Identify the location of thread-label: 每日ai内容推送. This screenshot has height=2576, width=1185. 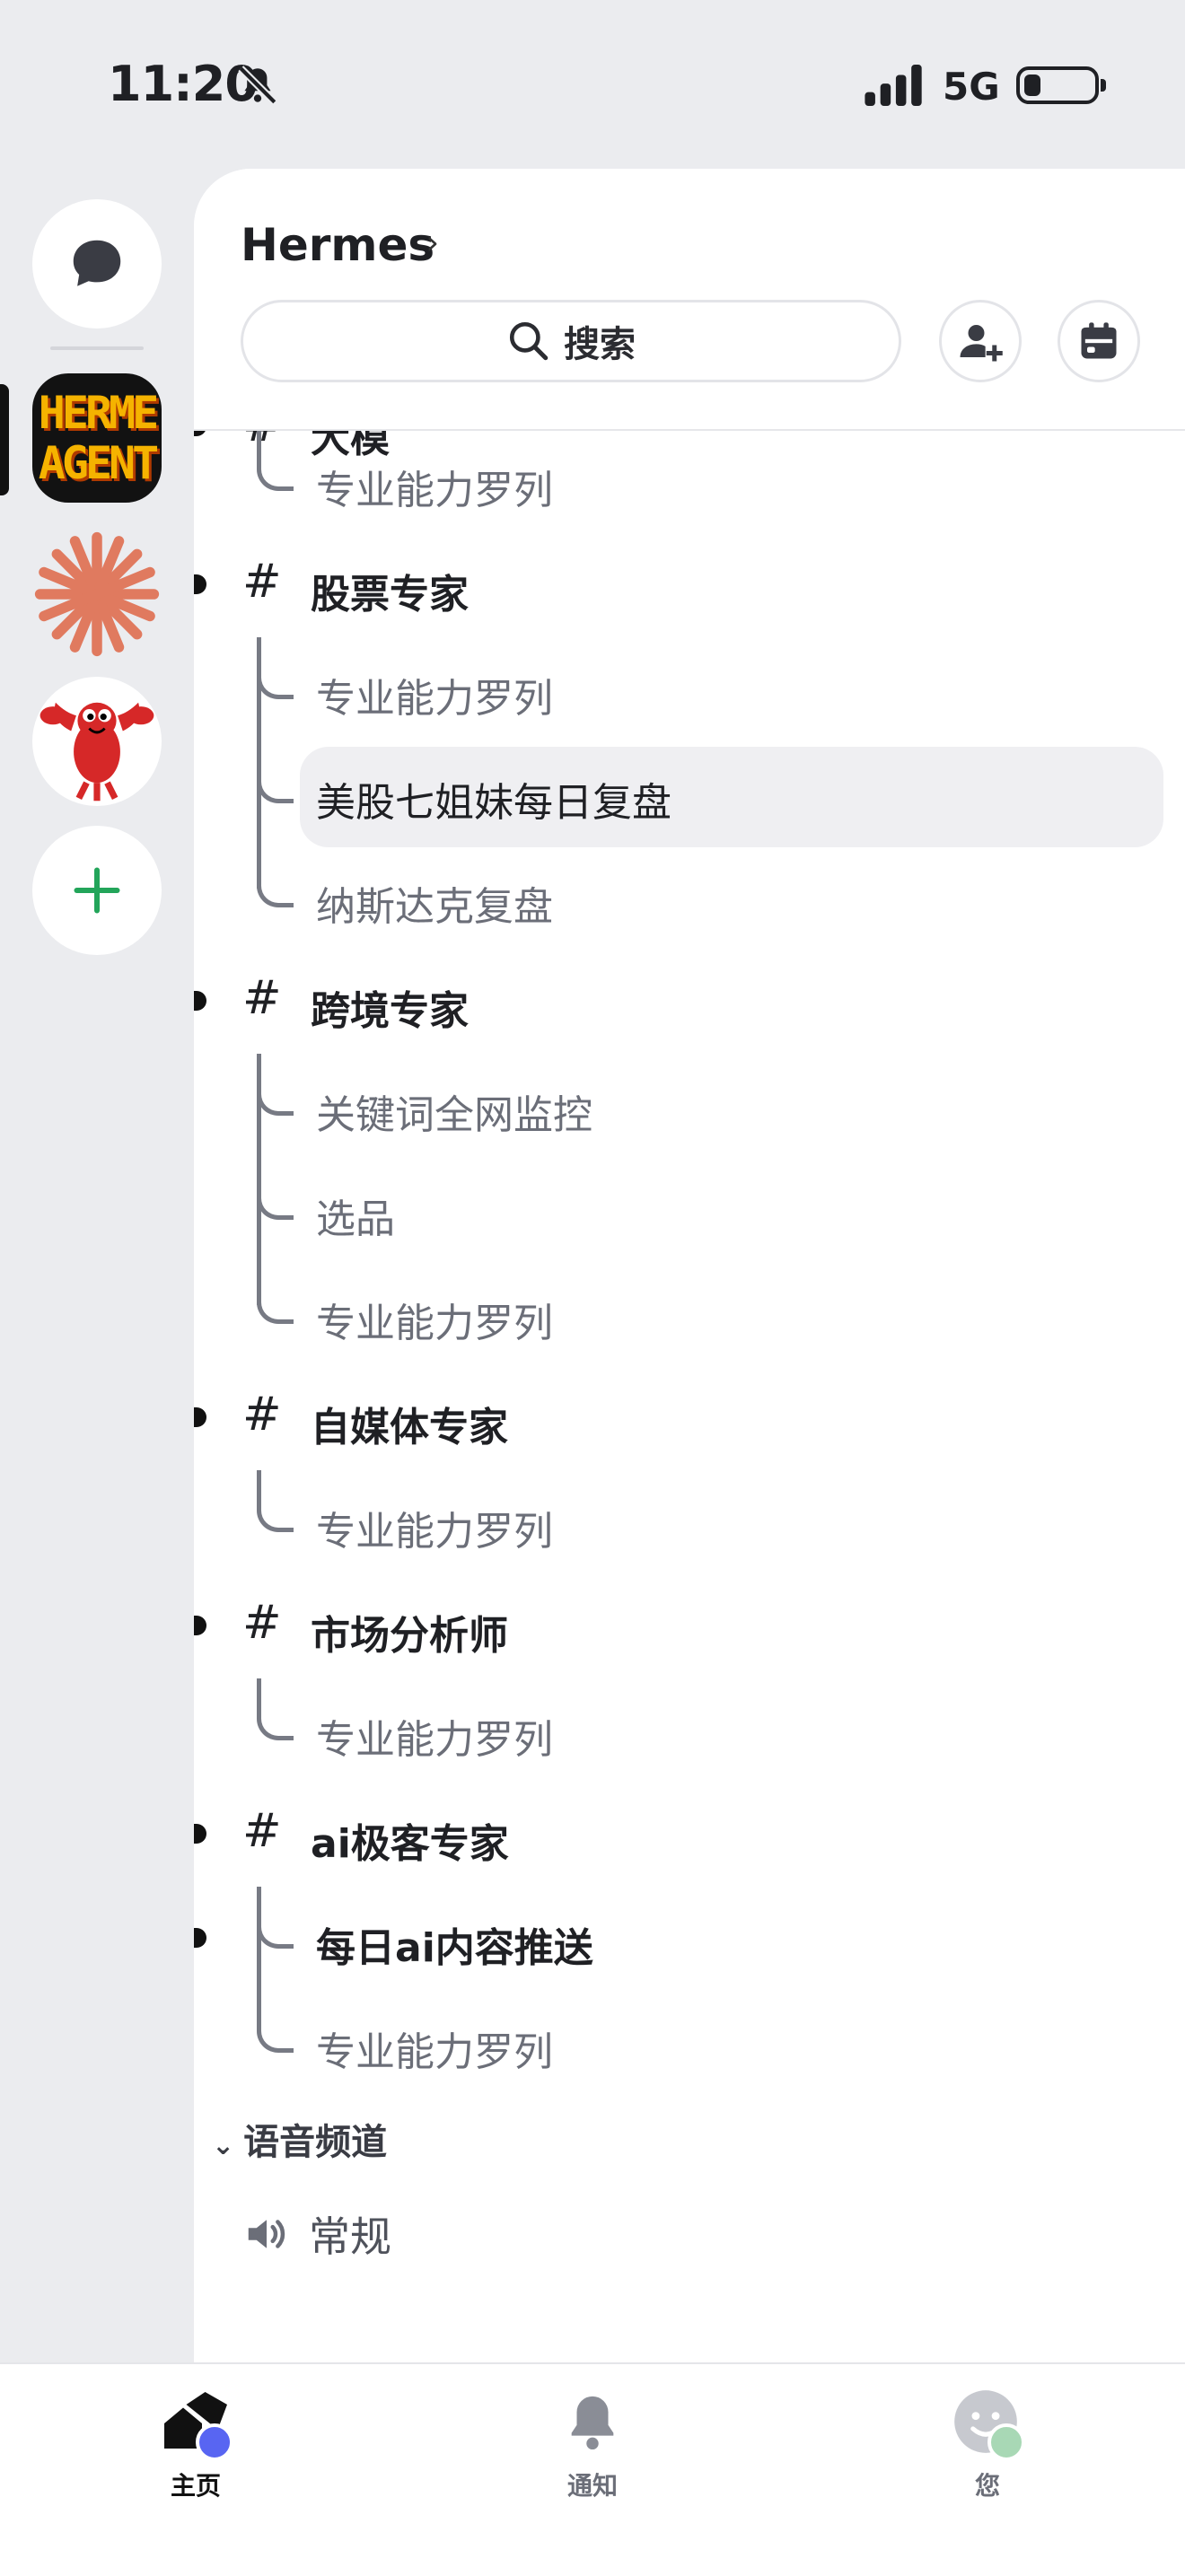
(454, 1948).